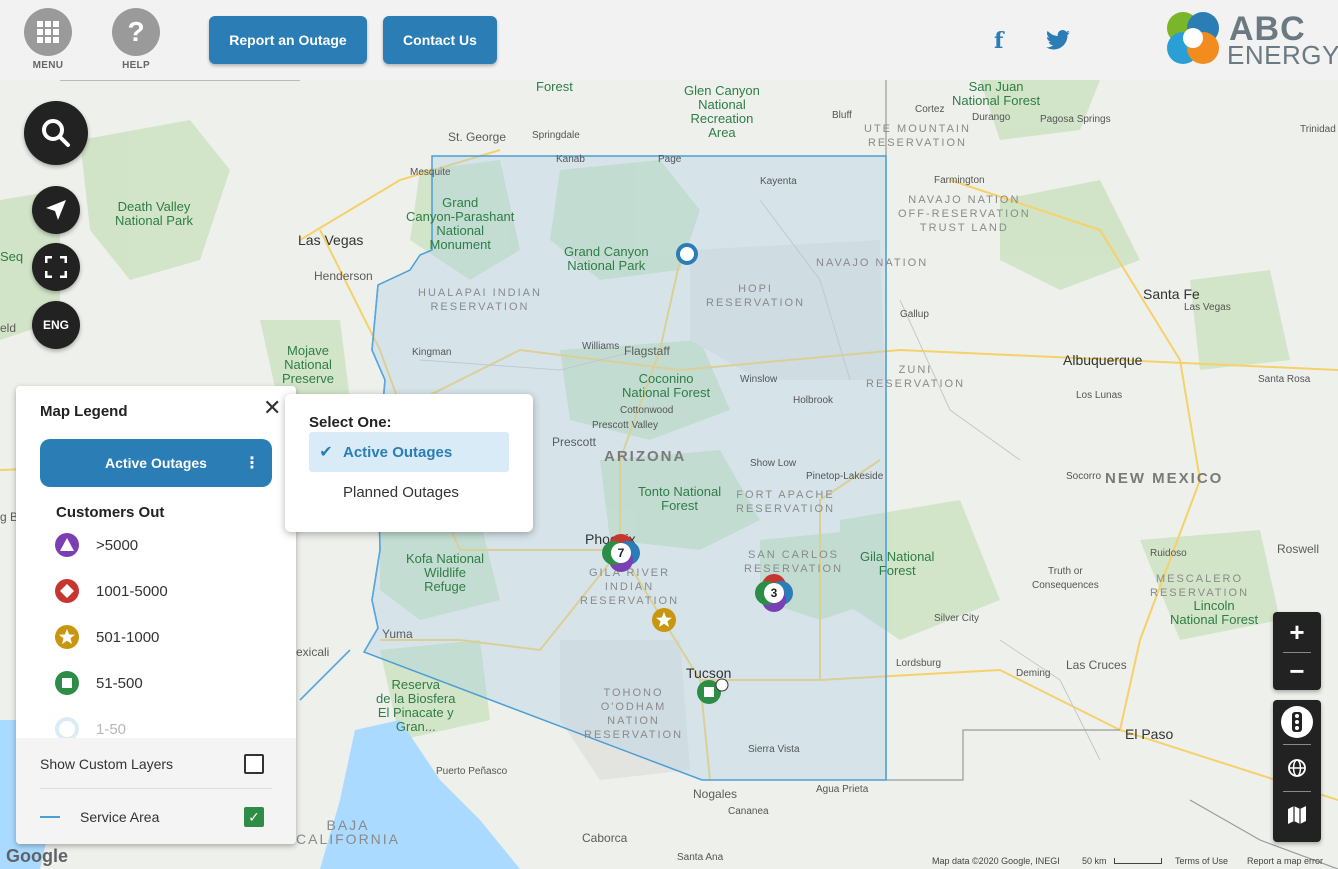  Describe the element at coordinates (12, 256) in the screenshot. I see `map-label: Seq` at that location.